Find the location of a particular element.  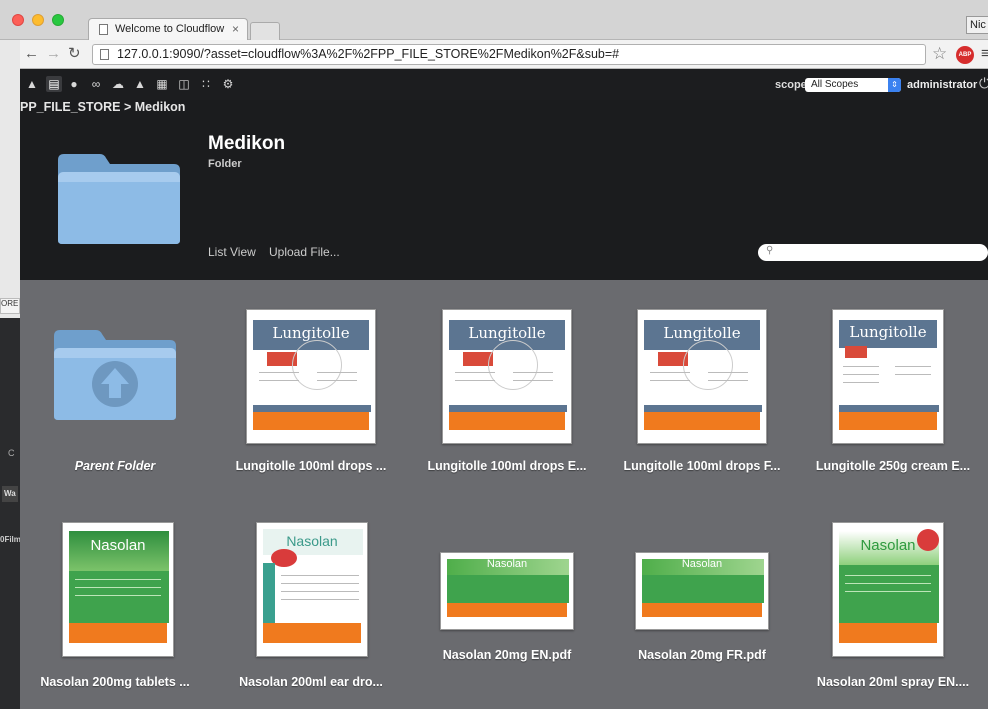

item-label: Nasolan 20mg EN.pdf is located at coordinates (507, 655).